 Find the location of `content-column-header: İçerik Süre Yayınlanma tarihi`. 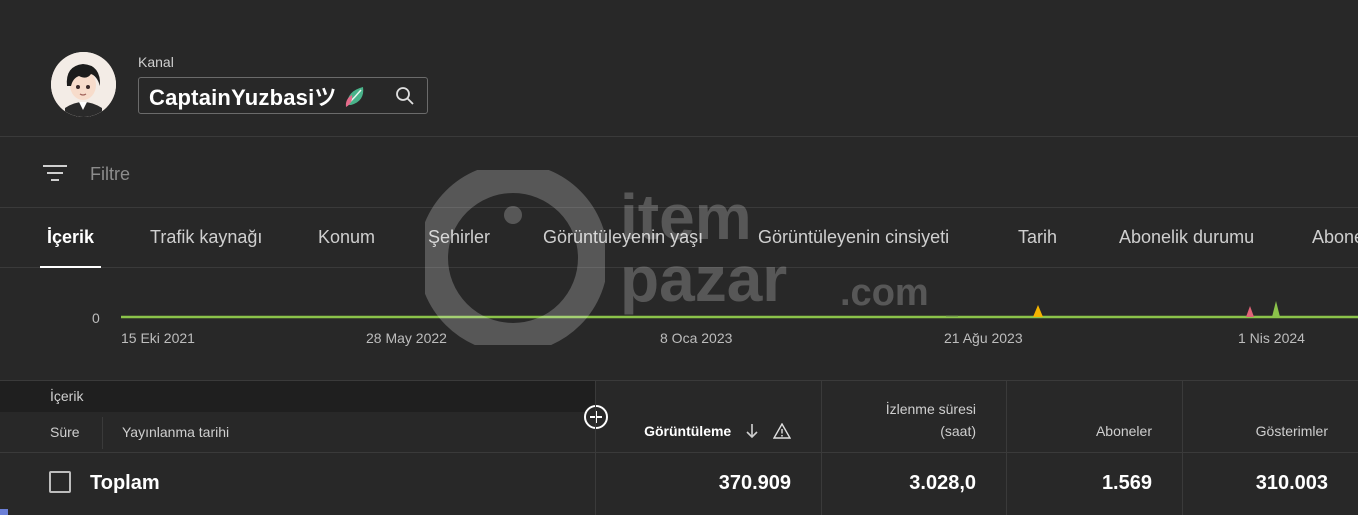

content-column-header: İçerik Süre Yayınlanma tarihi is located at coordinates (298, 416).